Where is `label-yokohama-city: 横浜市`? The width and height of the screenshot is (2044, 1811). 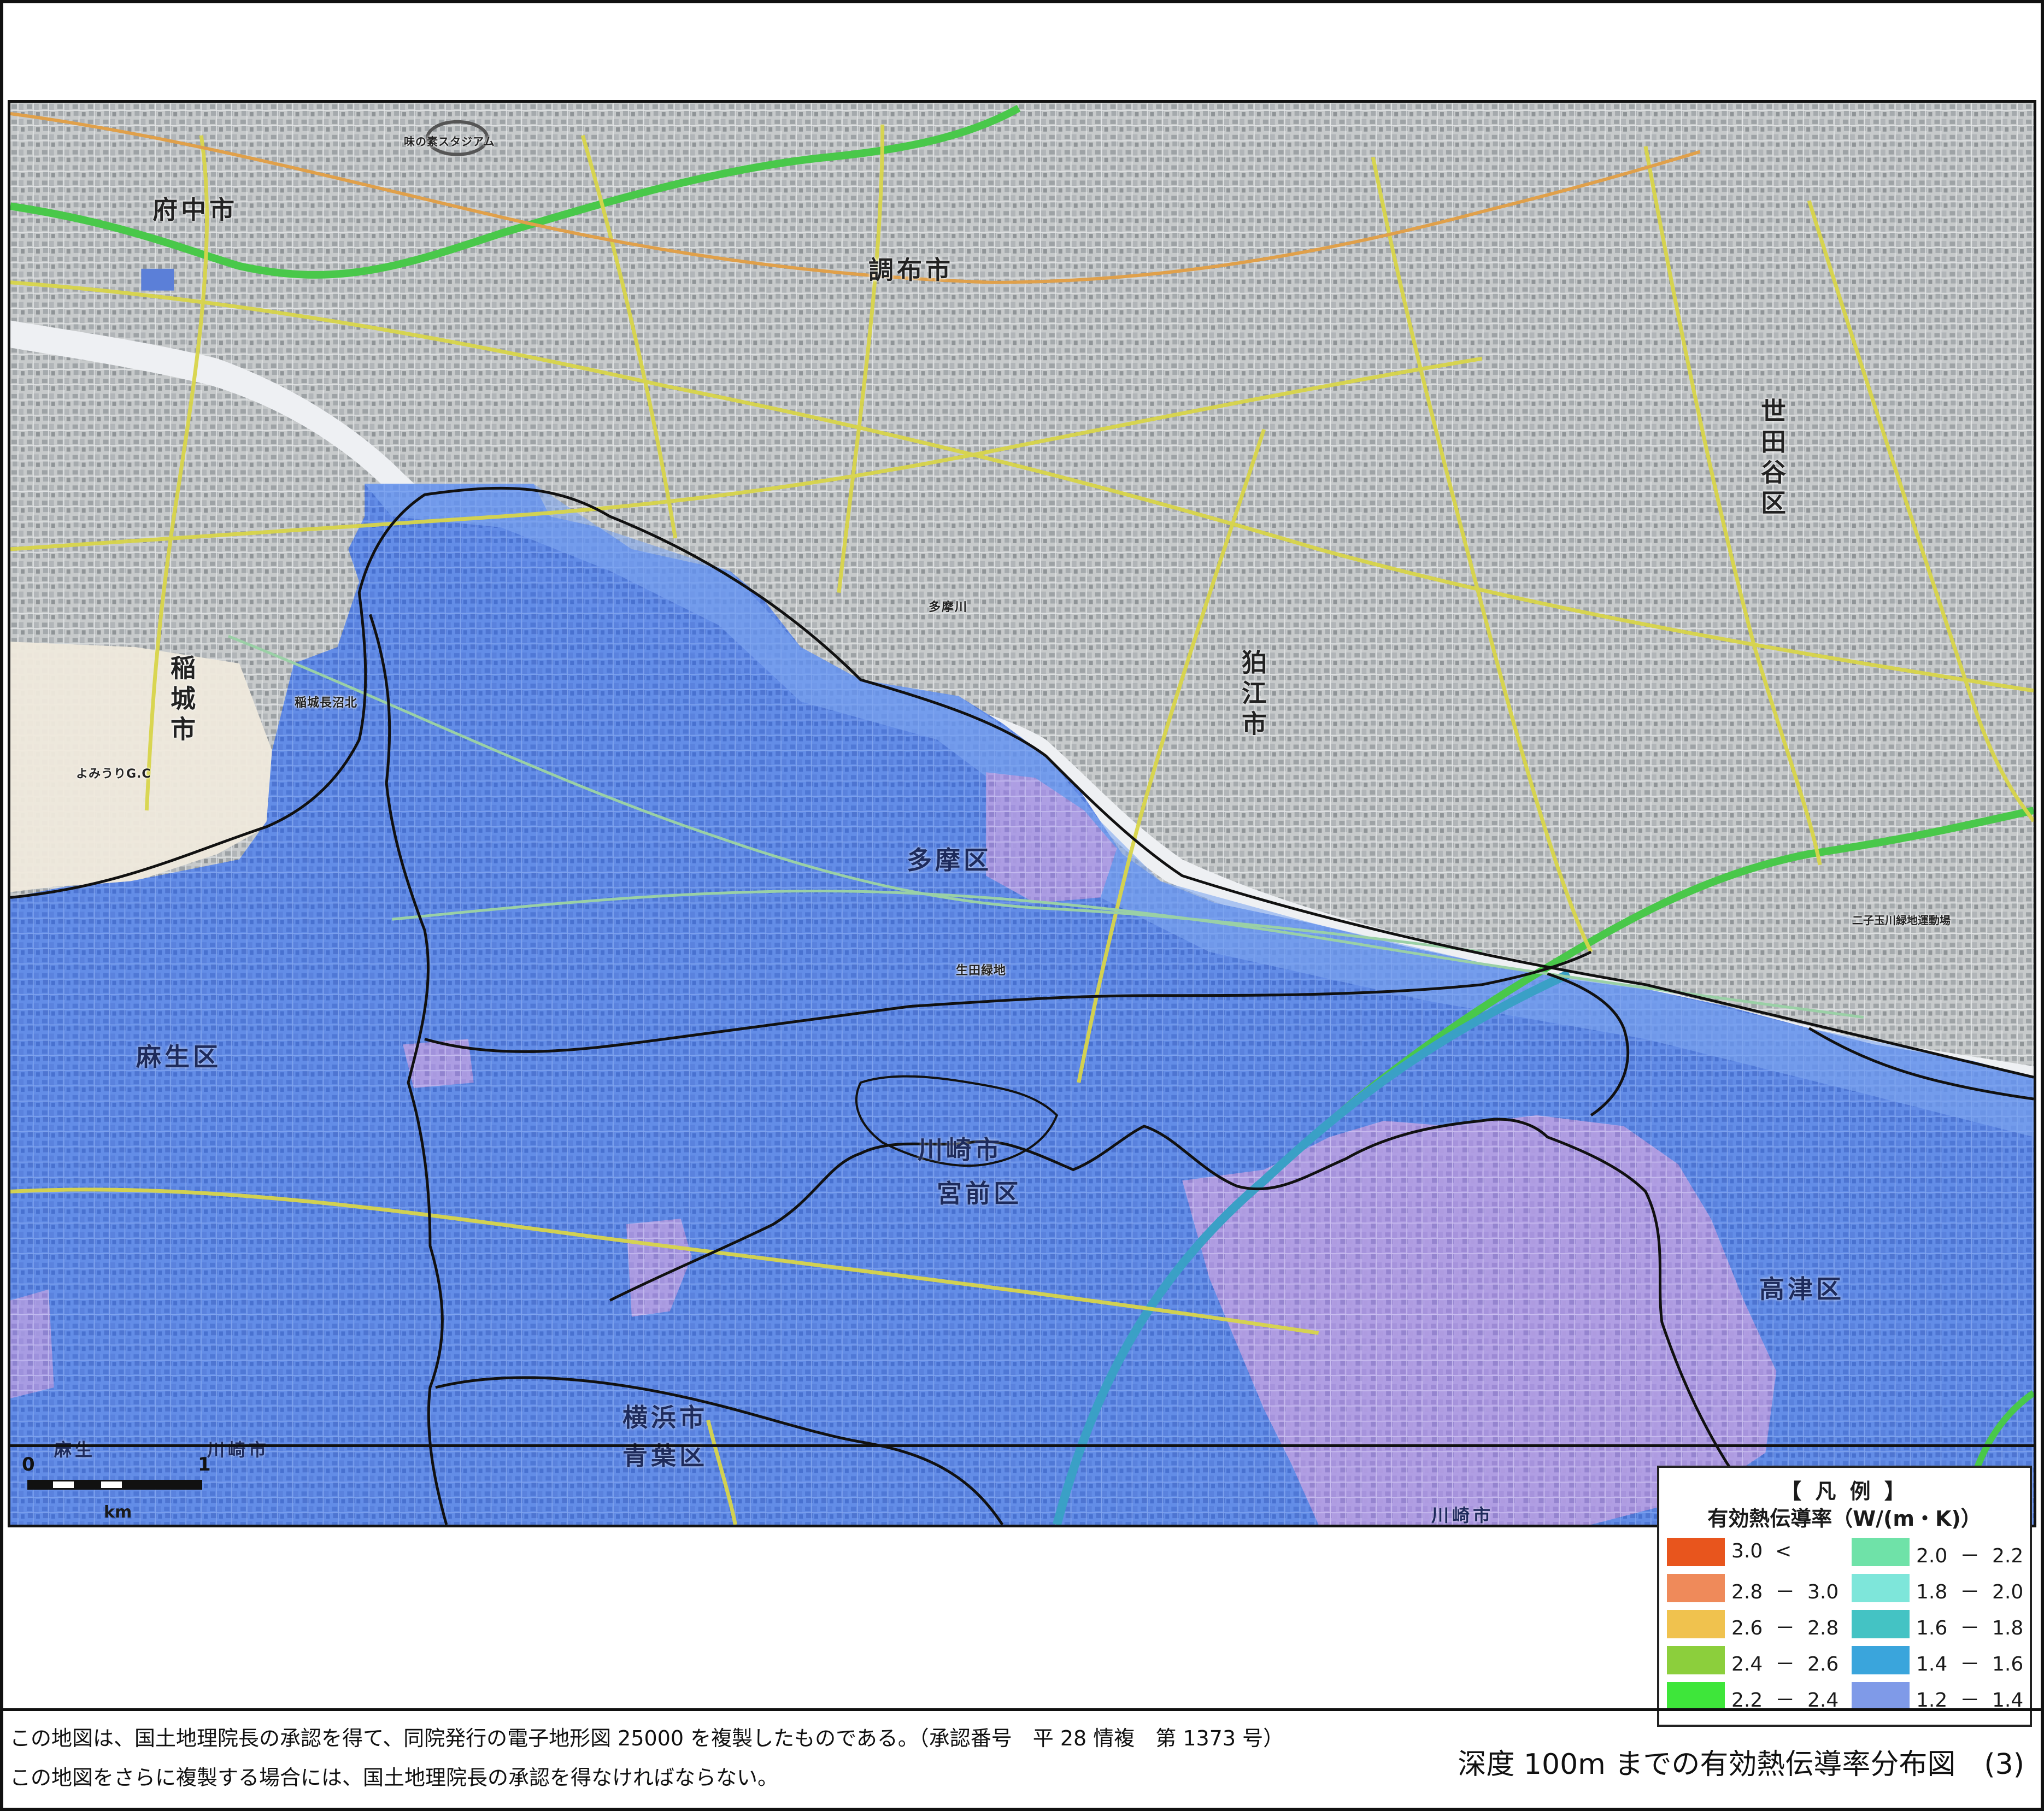 label-yokohama-city: 横浜市 is located at coordinates (665, 1418).